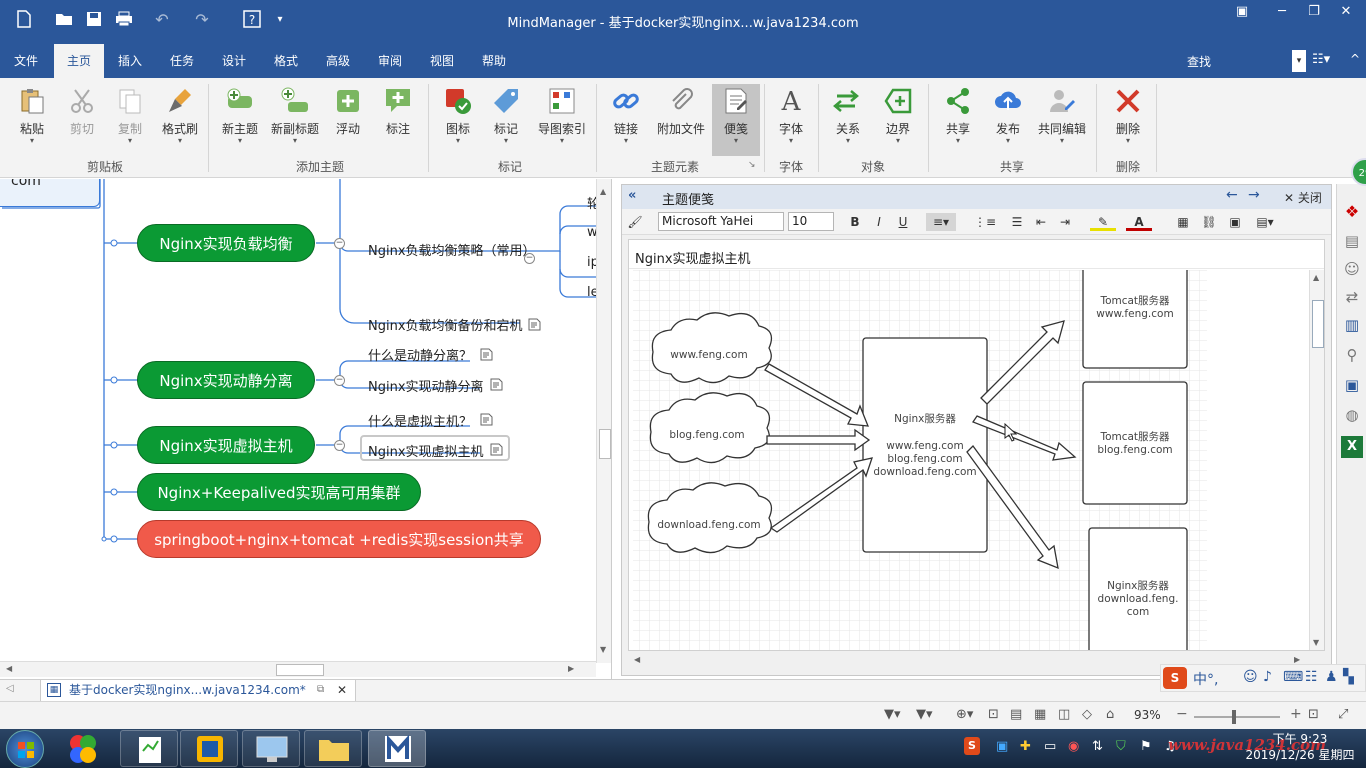 This screenshot has width=1366, height=768. I want to click on taskbar-app-remote, so click(271, 748).